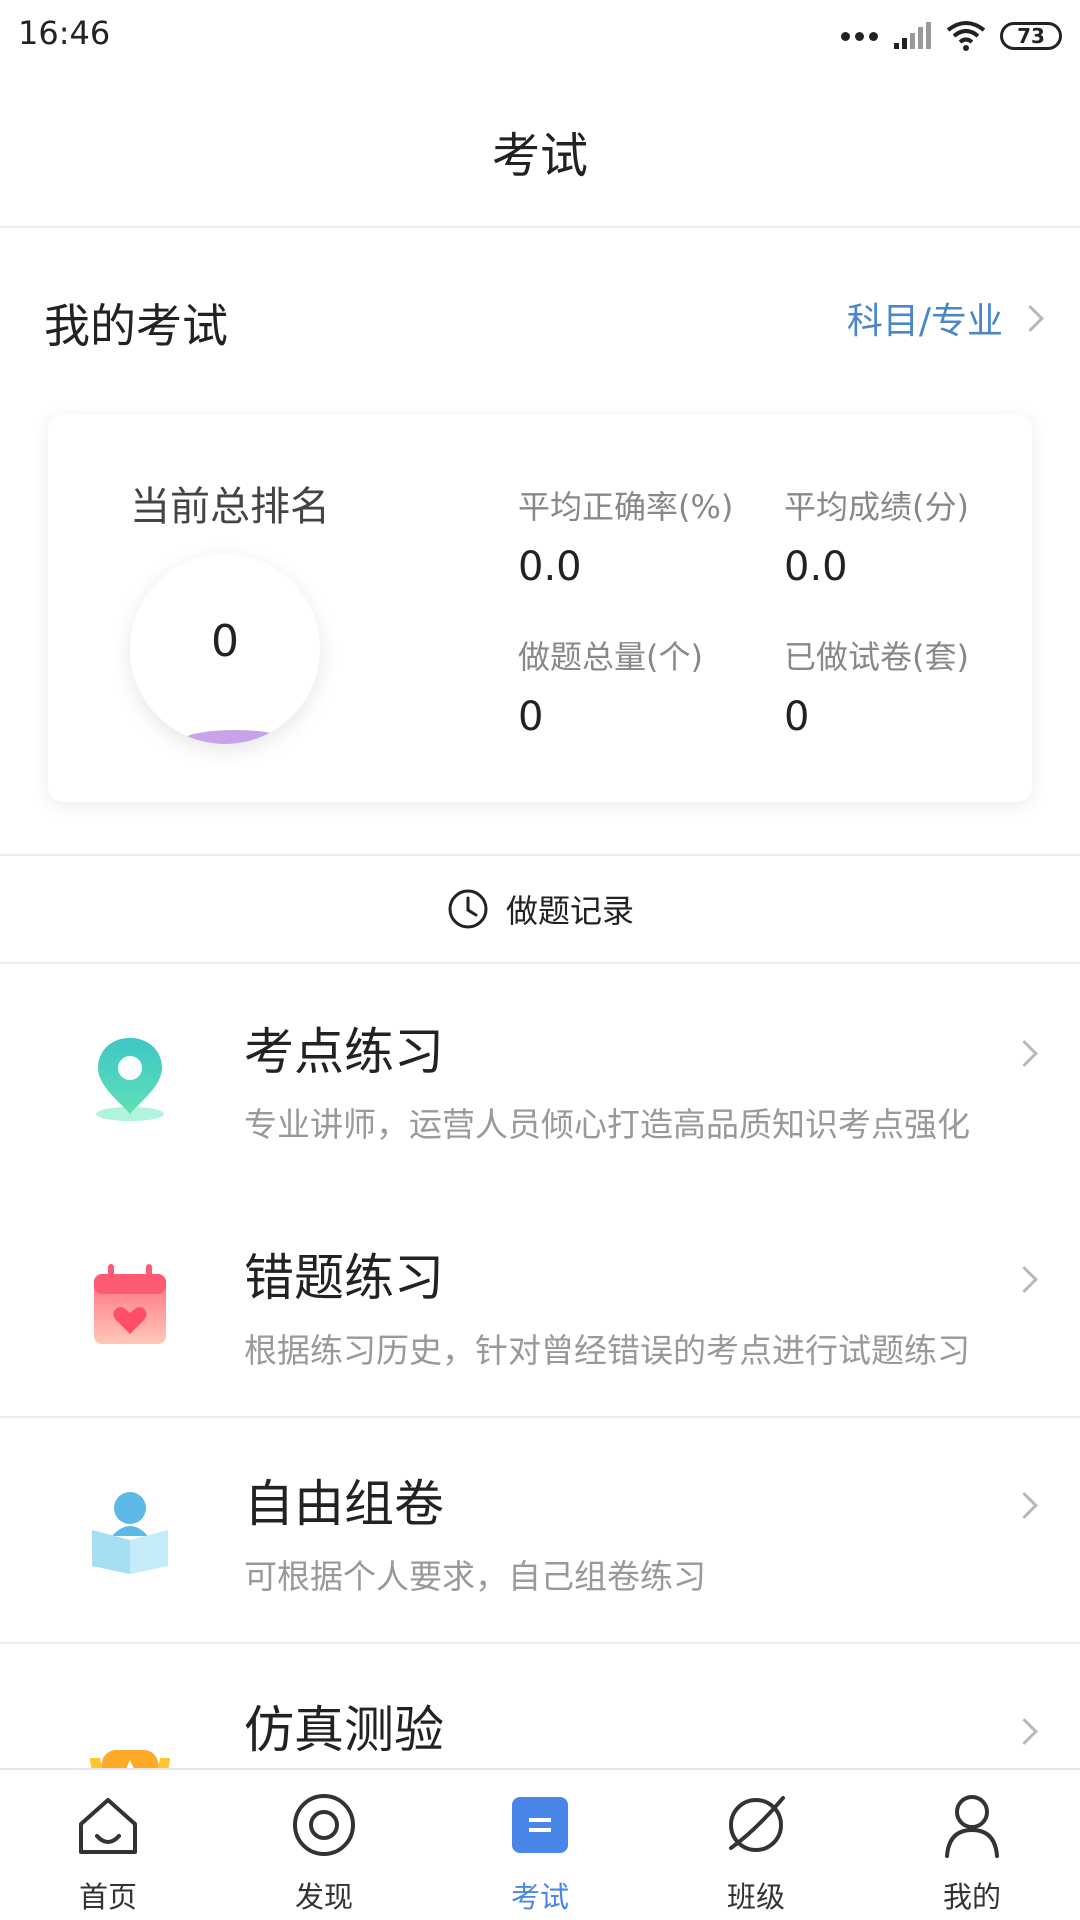 The image size is (1080, 1920). Describe the element at coordinates (625, 536) in the screenshot. I see `stat-avg-accuracy: 平均正确率(%) 0.0` at that location.